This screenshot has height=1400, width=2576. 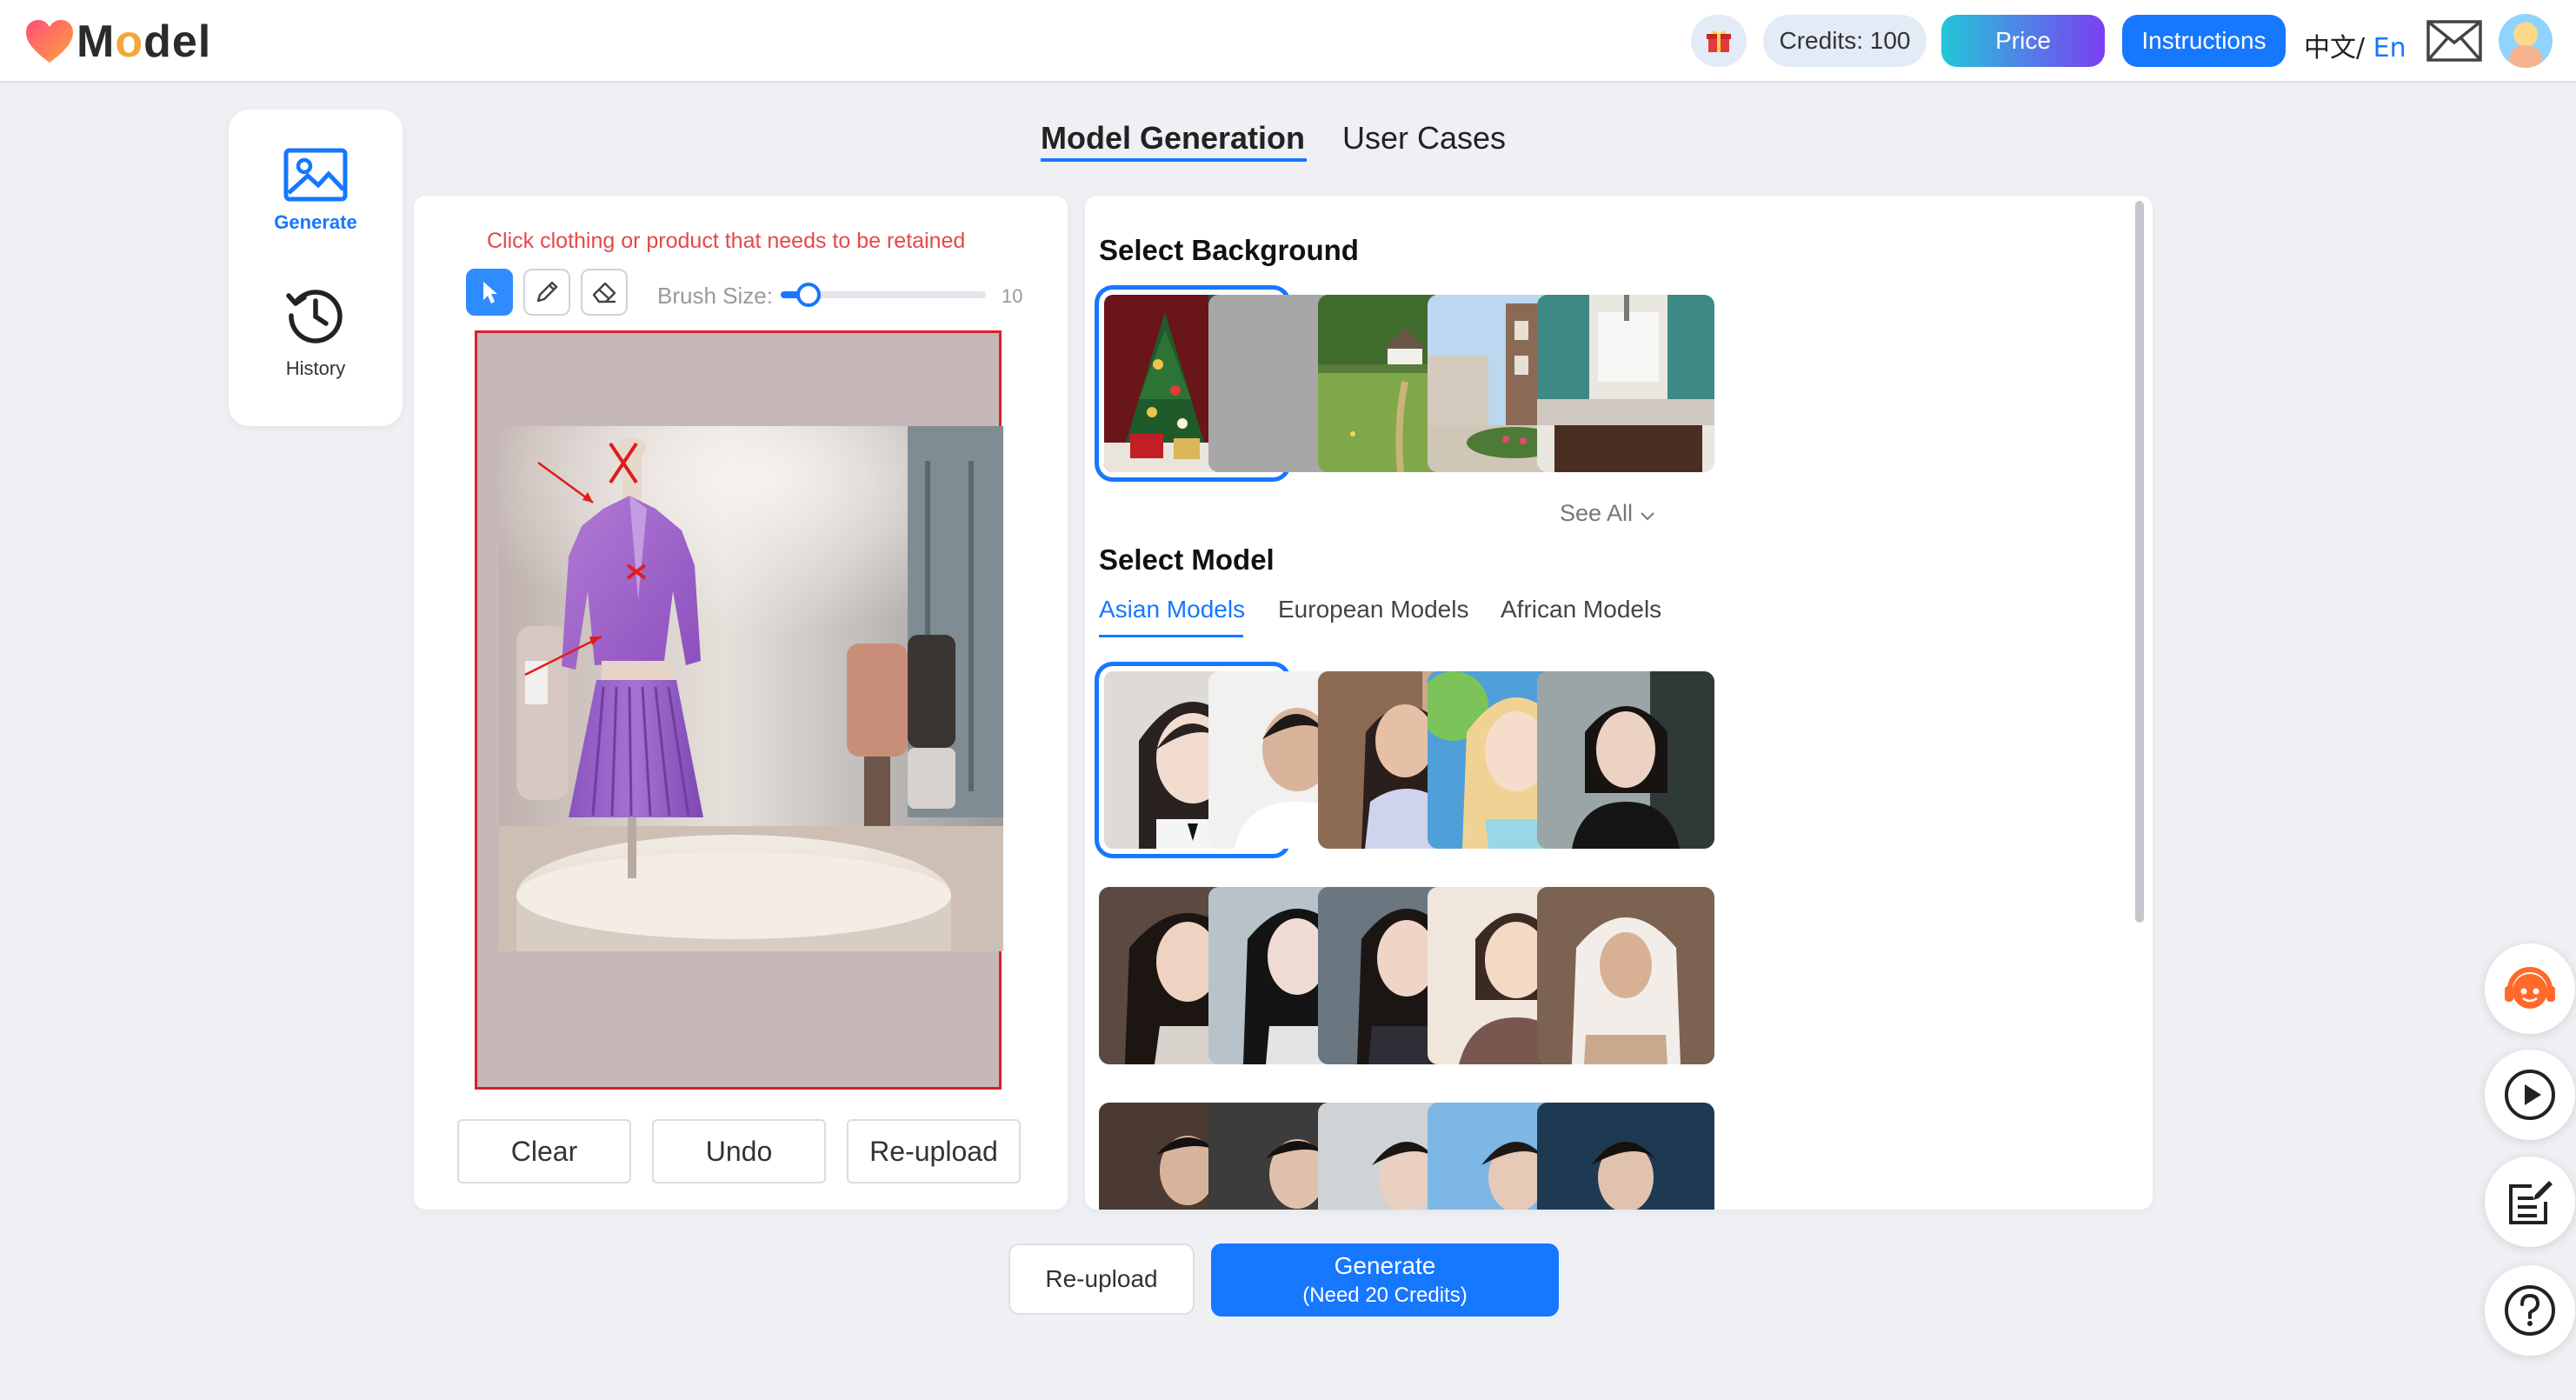 What do you see at coordinates (2334, 48) in the screenshot?
I see `lang-zh: 中文/` at bounding box center [2334, 48].